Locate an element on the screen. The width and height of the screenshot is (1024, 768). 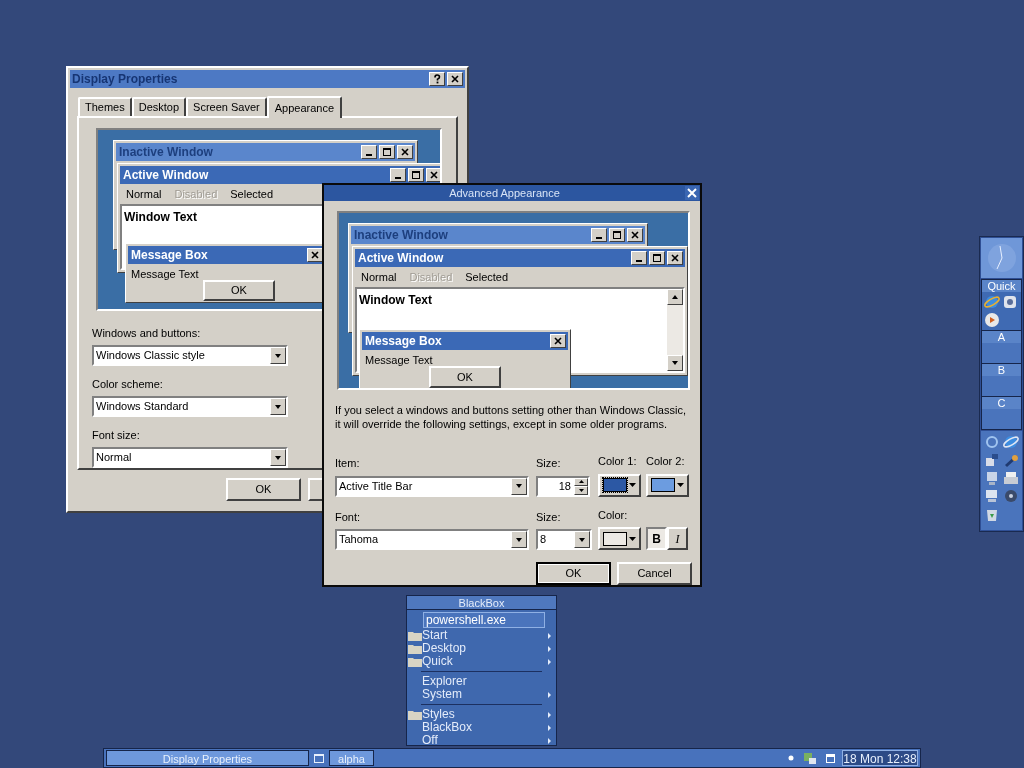
field-label: Color 2: is located at coordinates (665, 461).